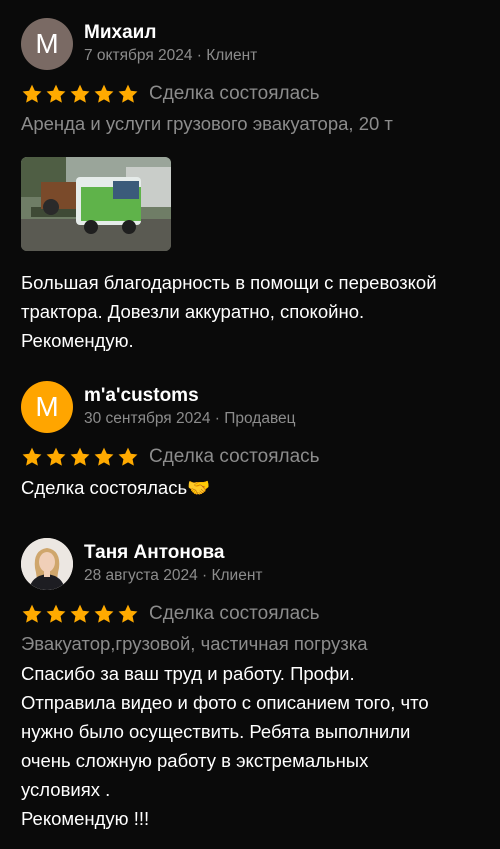 This screenshot has height=849, width=500. I want to click on review-header: М Михаил 7 октября 2024 · Клиент, so click(254, 44).